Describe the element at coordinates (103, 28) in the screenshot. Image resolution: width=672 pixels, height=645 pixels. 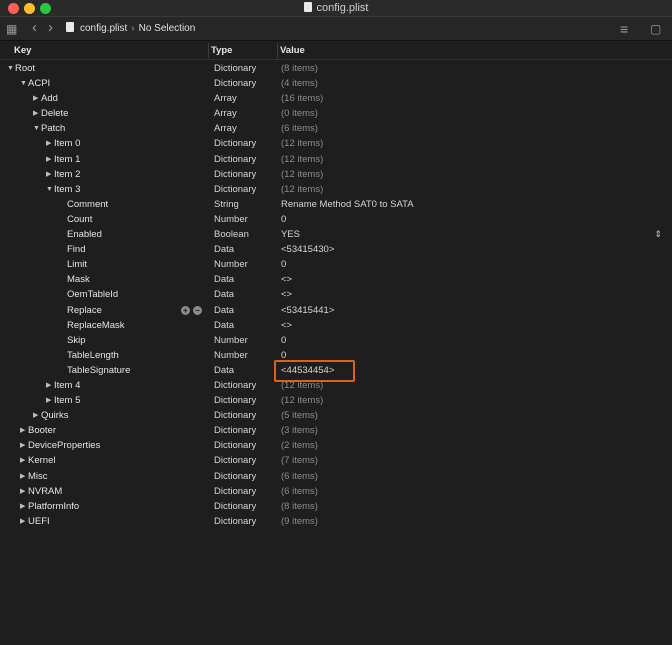
I see `breadcrumb-file: config.plist` at that location.